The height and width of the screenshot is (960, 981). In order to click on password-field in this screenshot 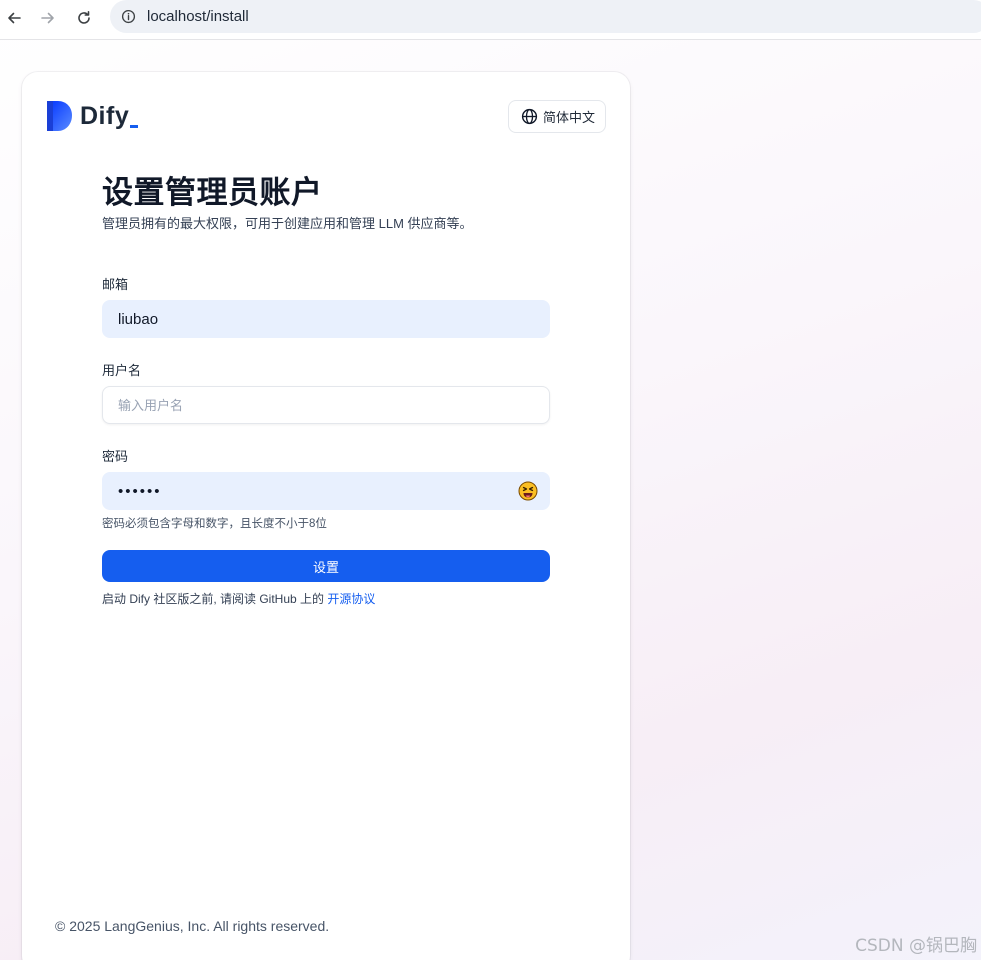, I will do `click(326, 491)`.